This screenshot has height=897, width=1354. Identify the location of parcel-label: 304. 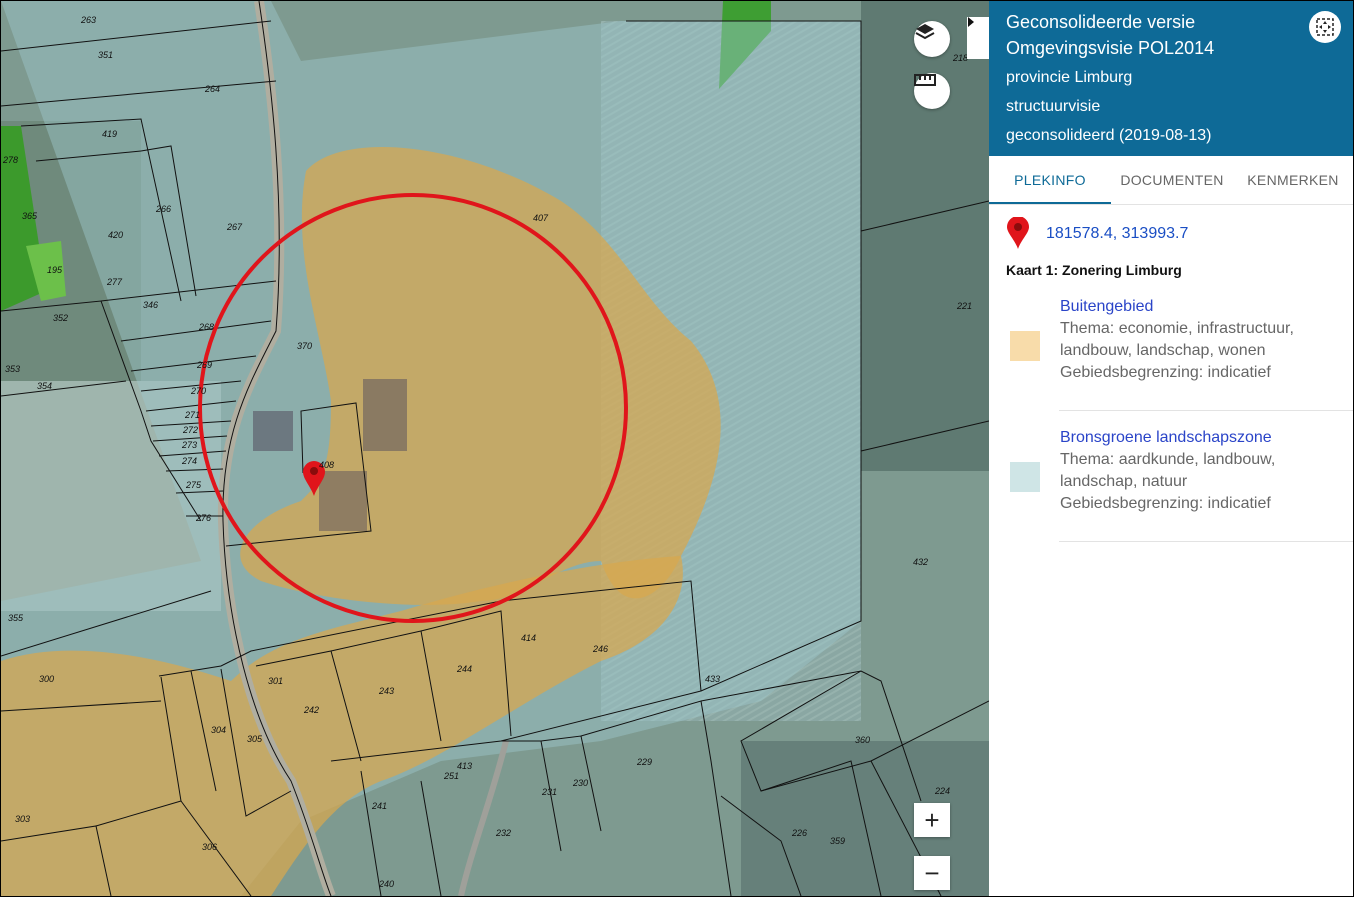
(218, 730).